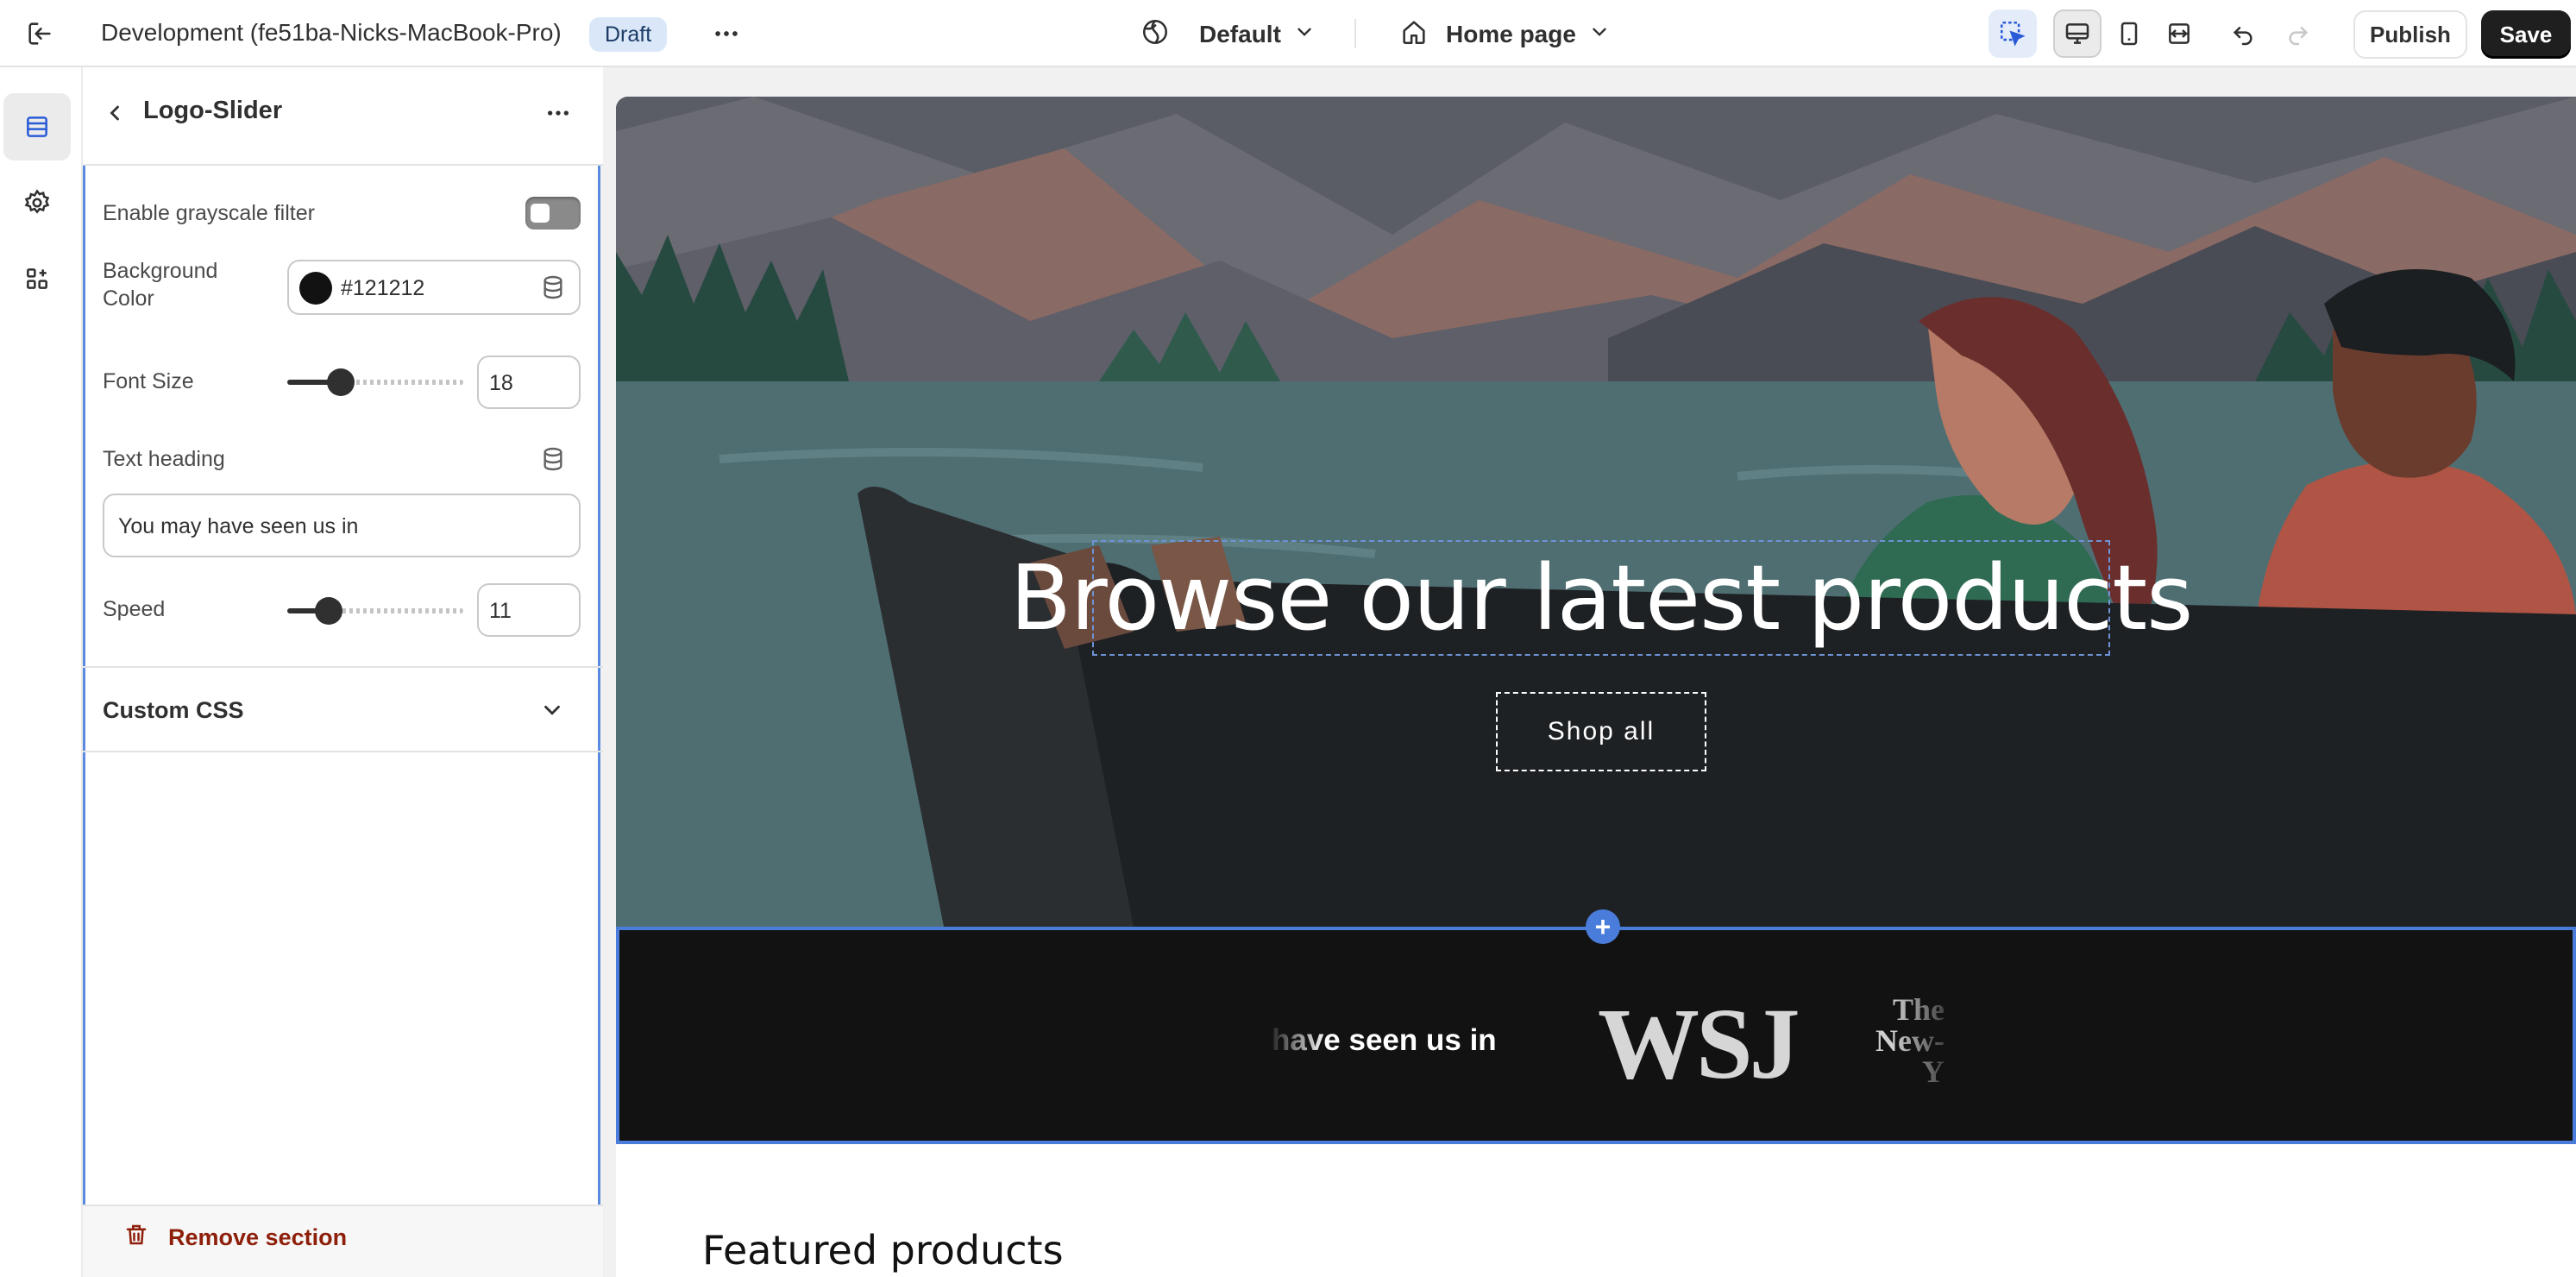 This screenshot has width=2576, height=1277. Describe the element at coordinates (2179, 33) in the screenshot. I see `fullwidth-icon` at that location.